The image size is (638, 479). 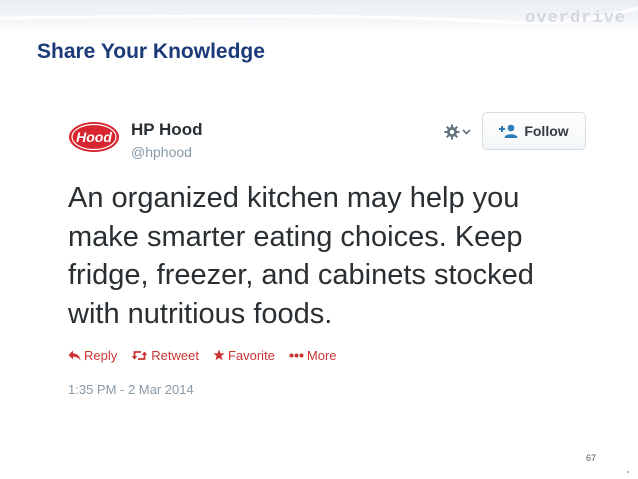 I want to click on chevron-down-icon, so click(x=466, y=132).